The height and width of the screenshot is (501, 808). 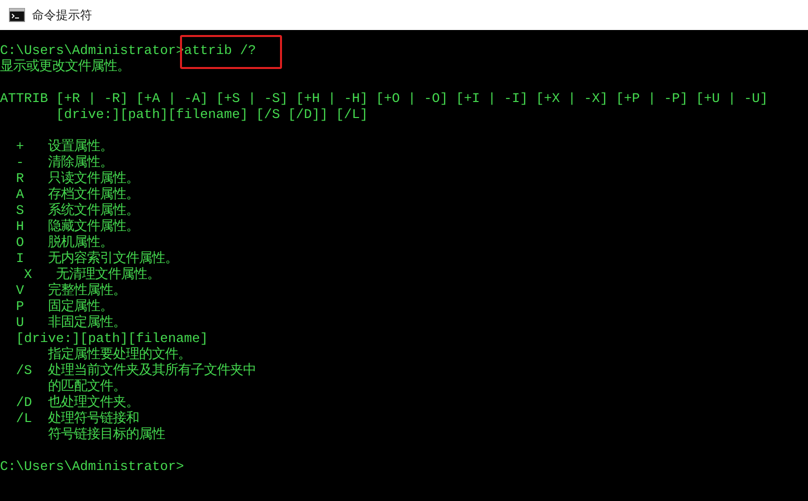 What do you see at coordinates (220, 51) in the screenshot?
I see `command-text: attrib /?` at bounding box center [220, 51].